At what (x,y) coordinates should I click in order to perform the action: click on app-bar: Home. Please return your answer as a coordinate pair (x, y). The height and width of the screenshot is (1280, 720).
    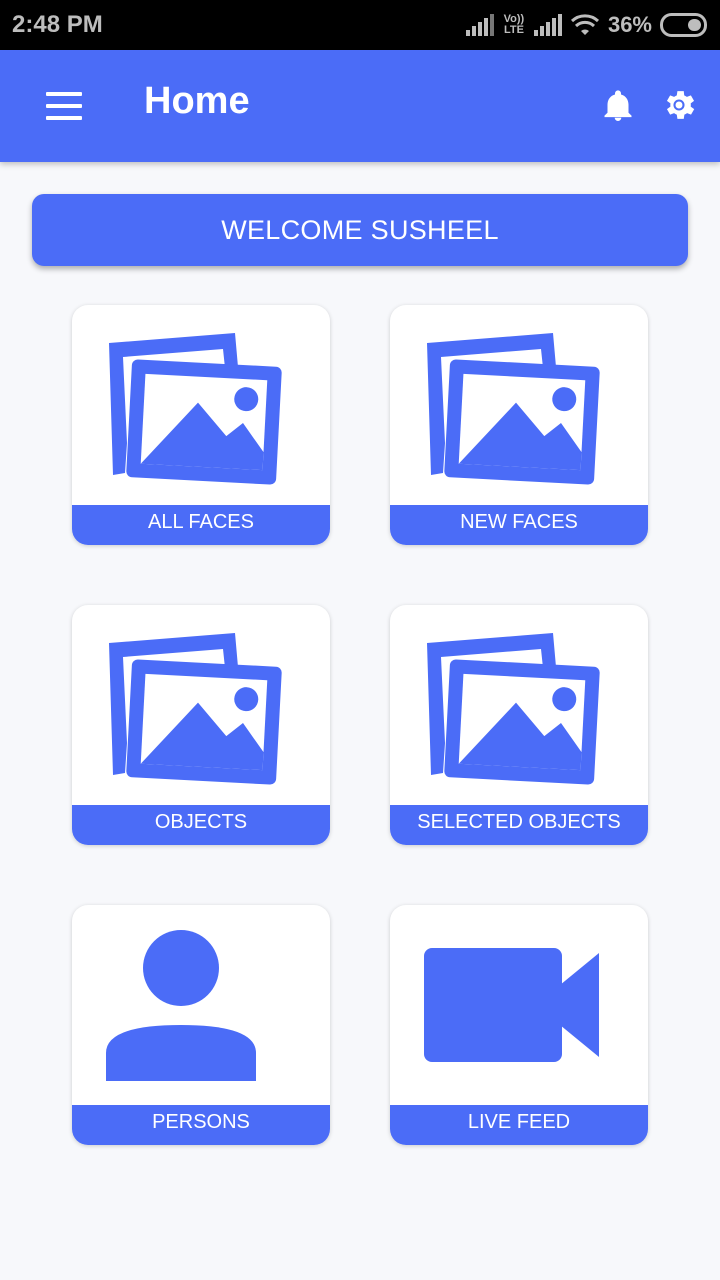
    Looking at the image, I should click on (360, 106).